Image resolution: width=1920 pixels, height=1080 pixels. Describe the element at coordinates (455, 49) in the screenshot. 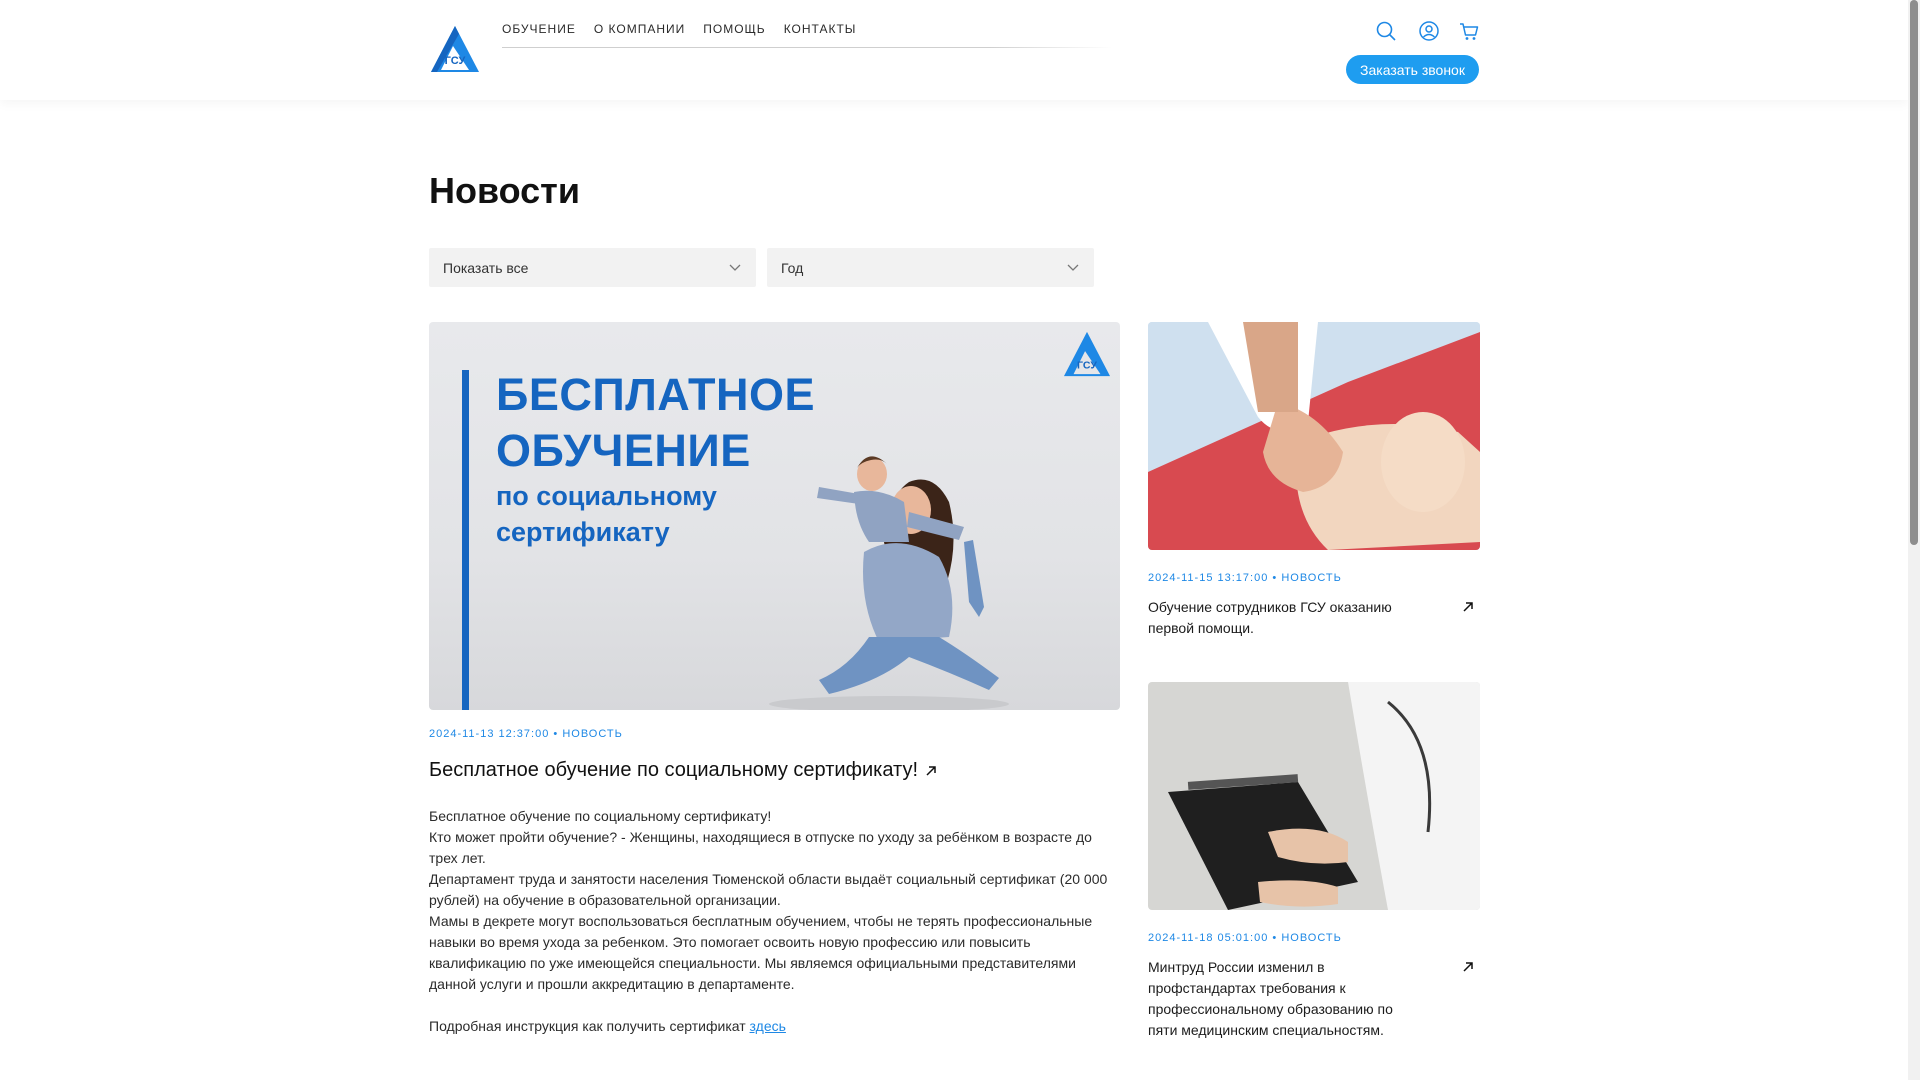

I see `gsu-logo: ГСУ` at that location.